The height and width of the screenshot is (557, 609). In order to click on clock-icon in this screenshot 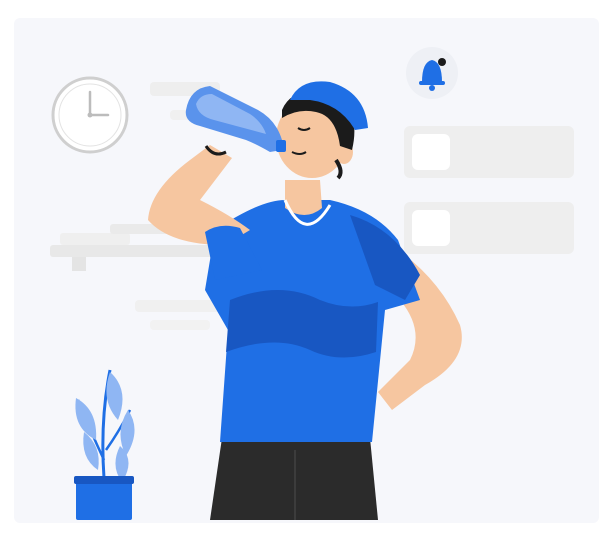, I will do `click(90, 115)`.